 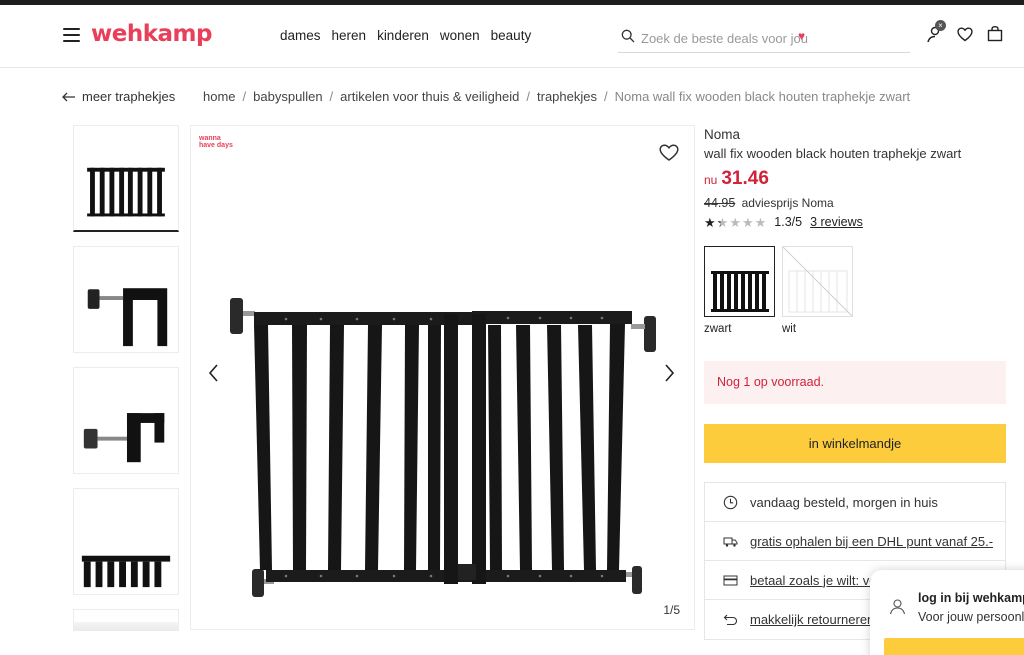 I want to click on account-icon: ×, so click(x=936, y=31).